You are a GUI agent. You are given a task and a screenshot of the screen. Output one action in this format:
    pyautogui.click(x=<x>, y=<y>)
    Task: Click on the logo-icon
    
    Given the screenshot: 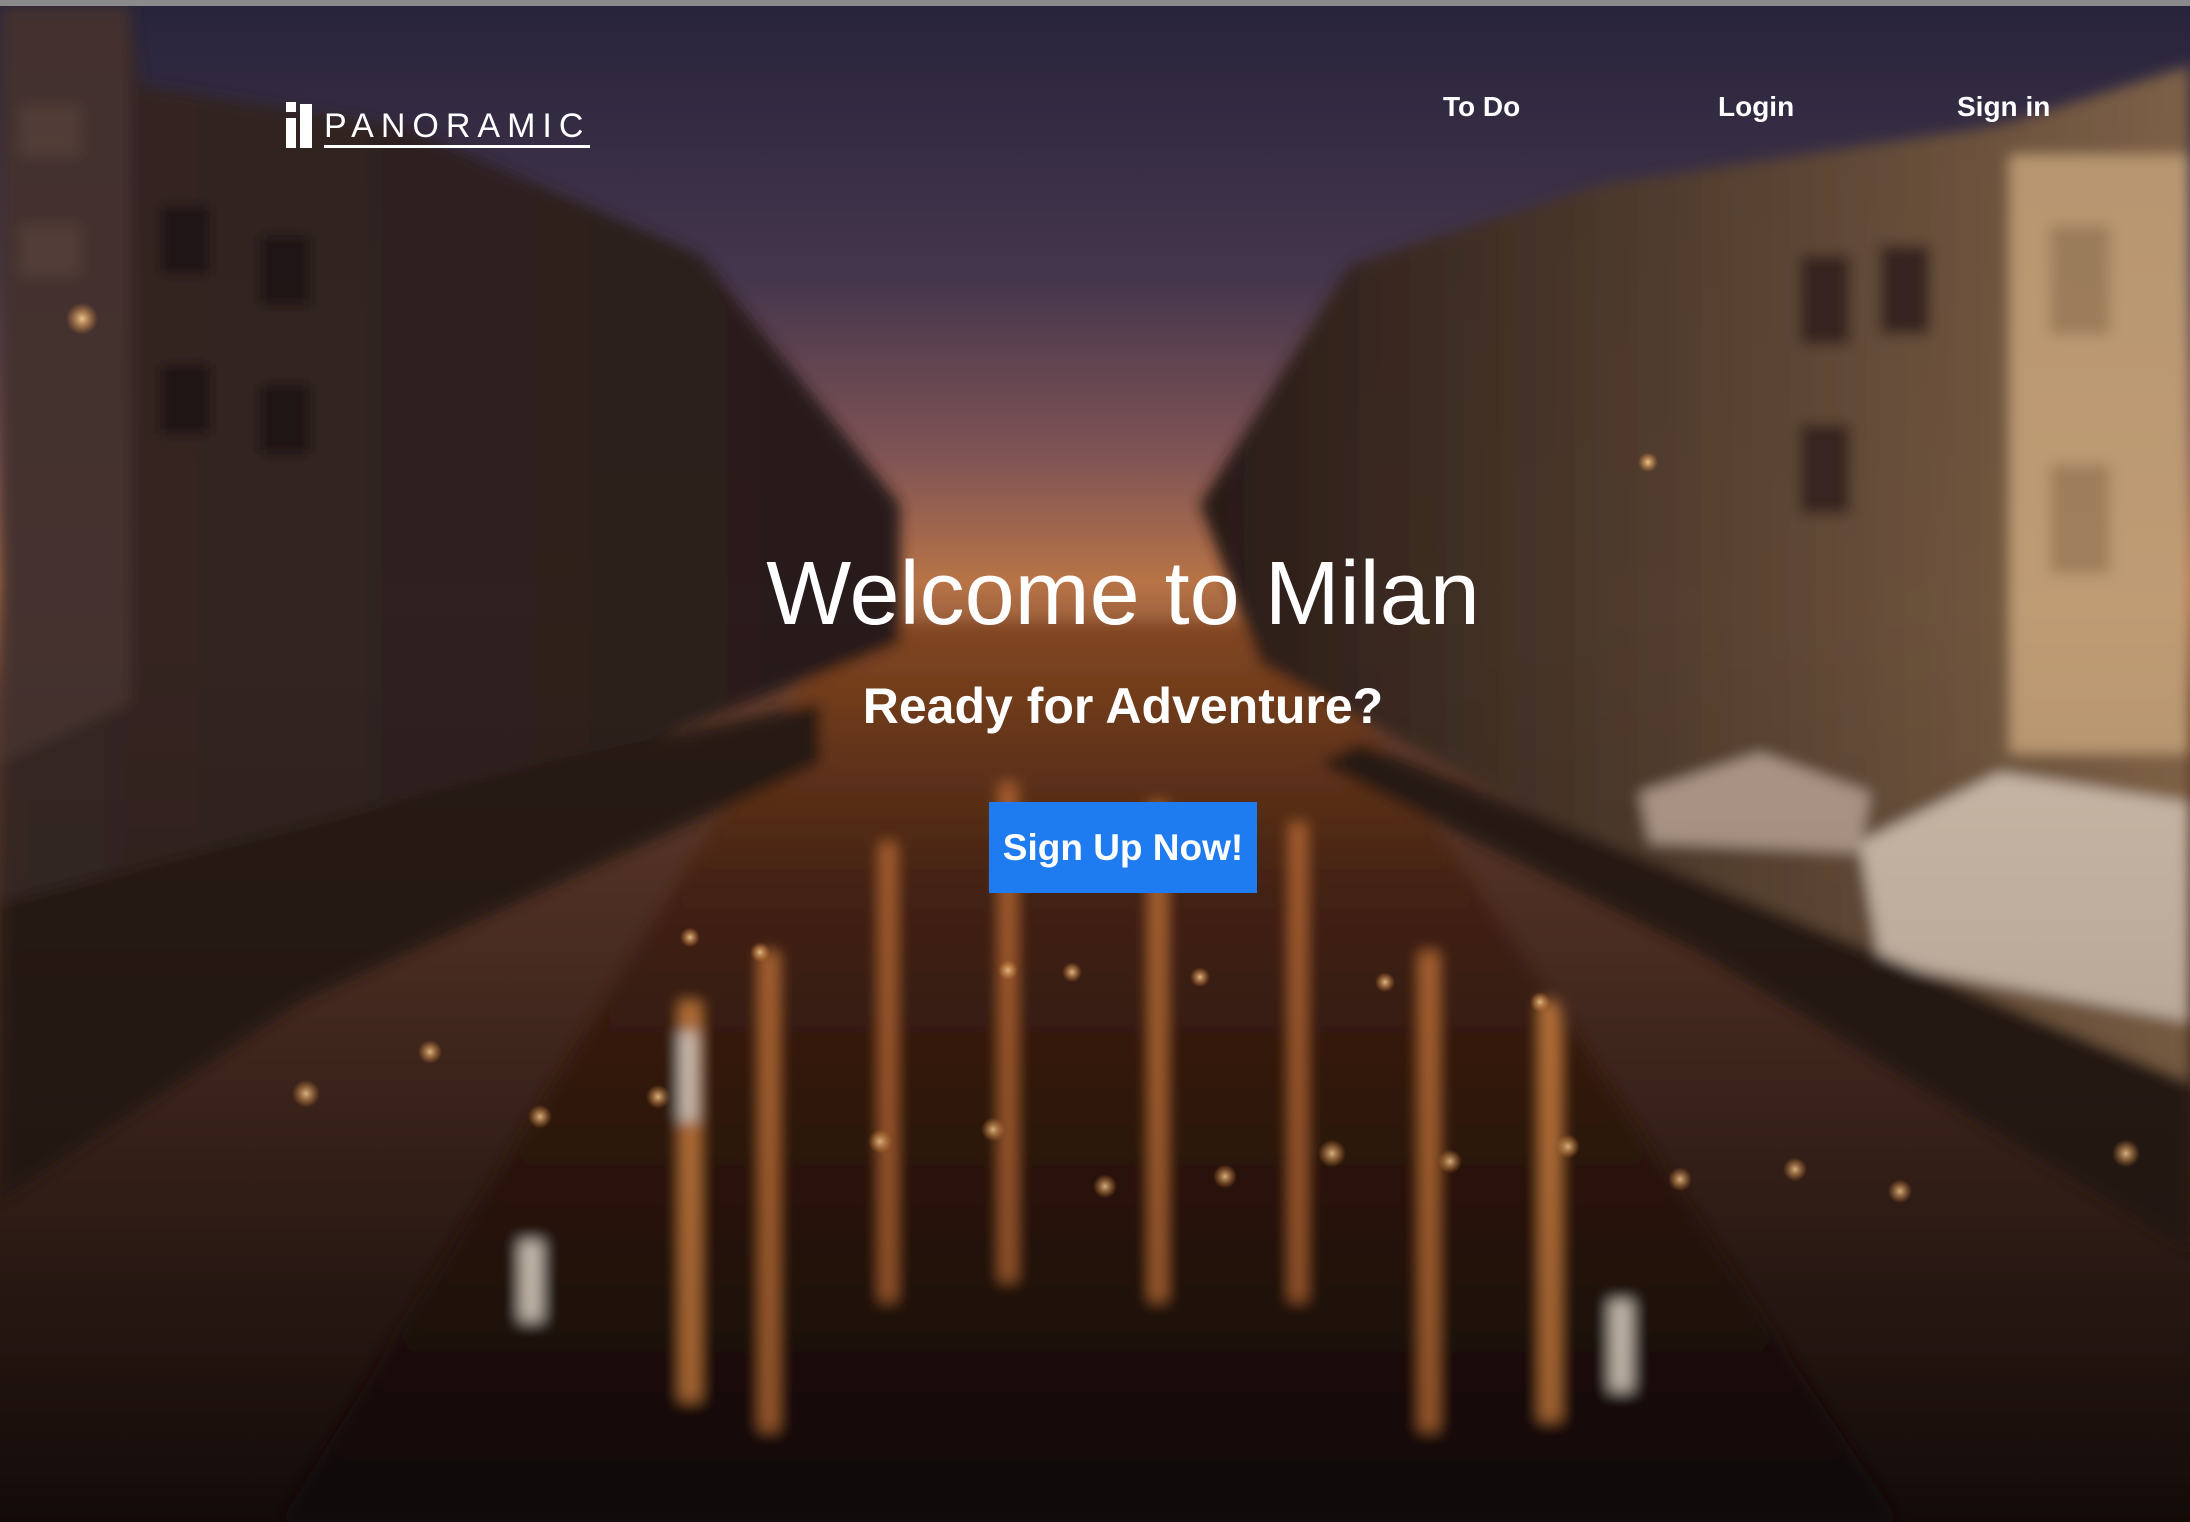 What is the action you would take?
    pyautogui.click(x=302, y=122)
    